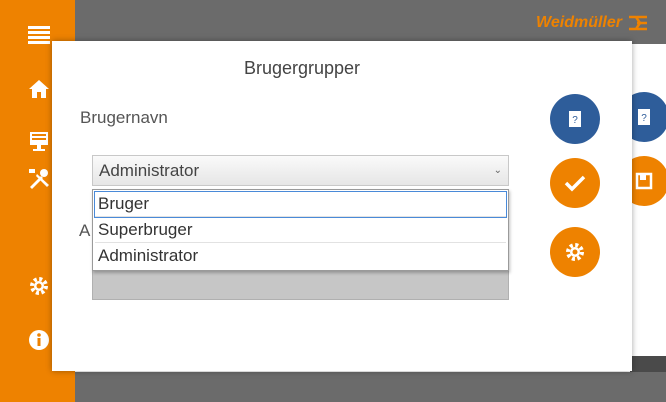 The width and height of the screenshot is (666, 402). I want to click on user-group-select: Administrator ⌄, so click(300, 170).